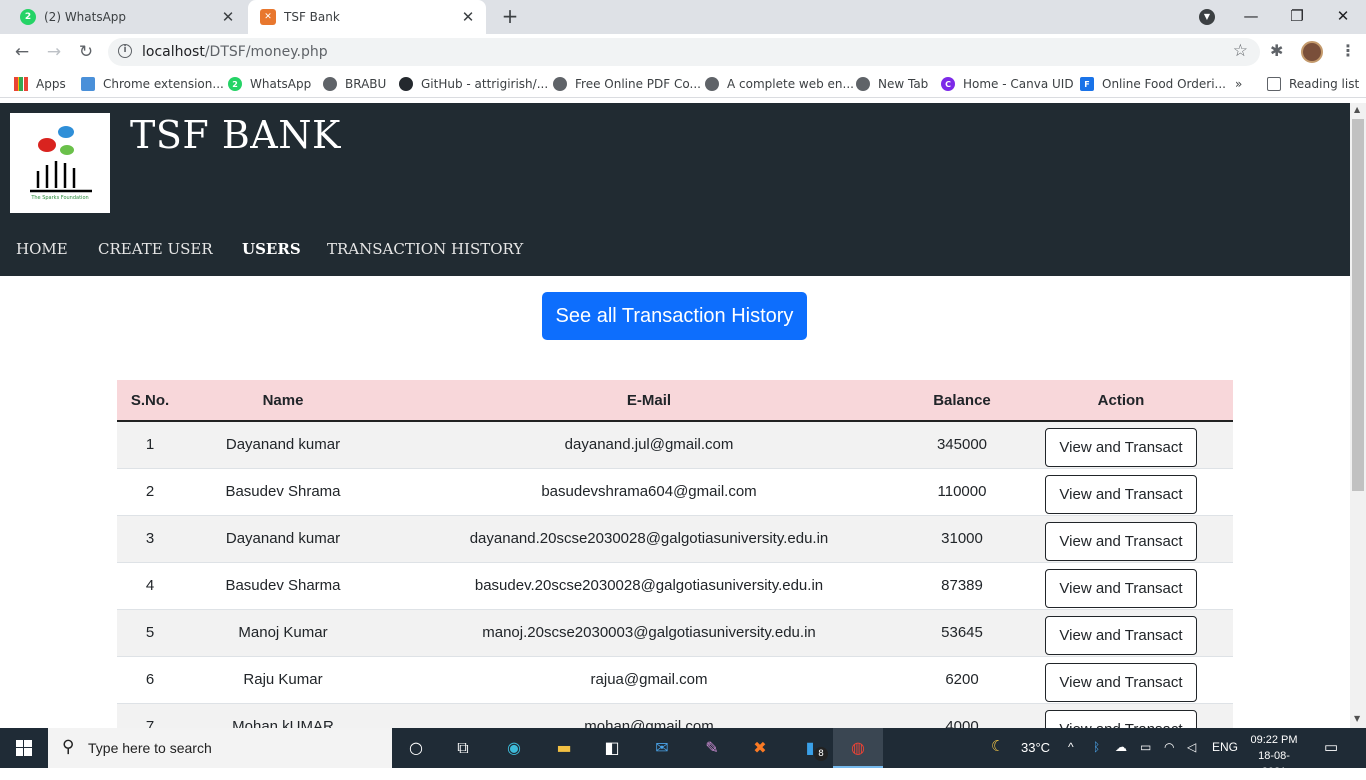 The width and height of the screenshot is (1366, 780). Describe the element at coordinates (1313, 84) in the screenshot. I see `reading-list-button: Reading list` at that location.